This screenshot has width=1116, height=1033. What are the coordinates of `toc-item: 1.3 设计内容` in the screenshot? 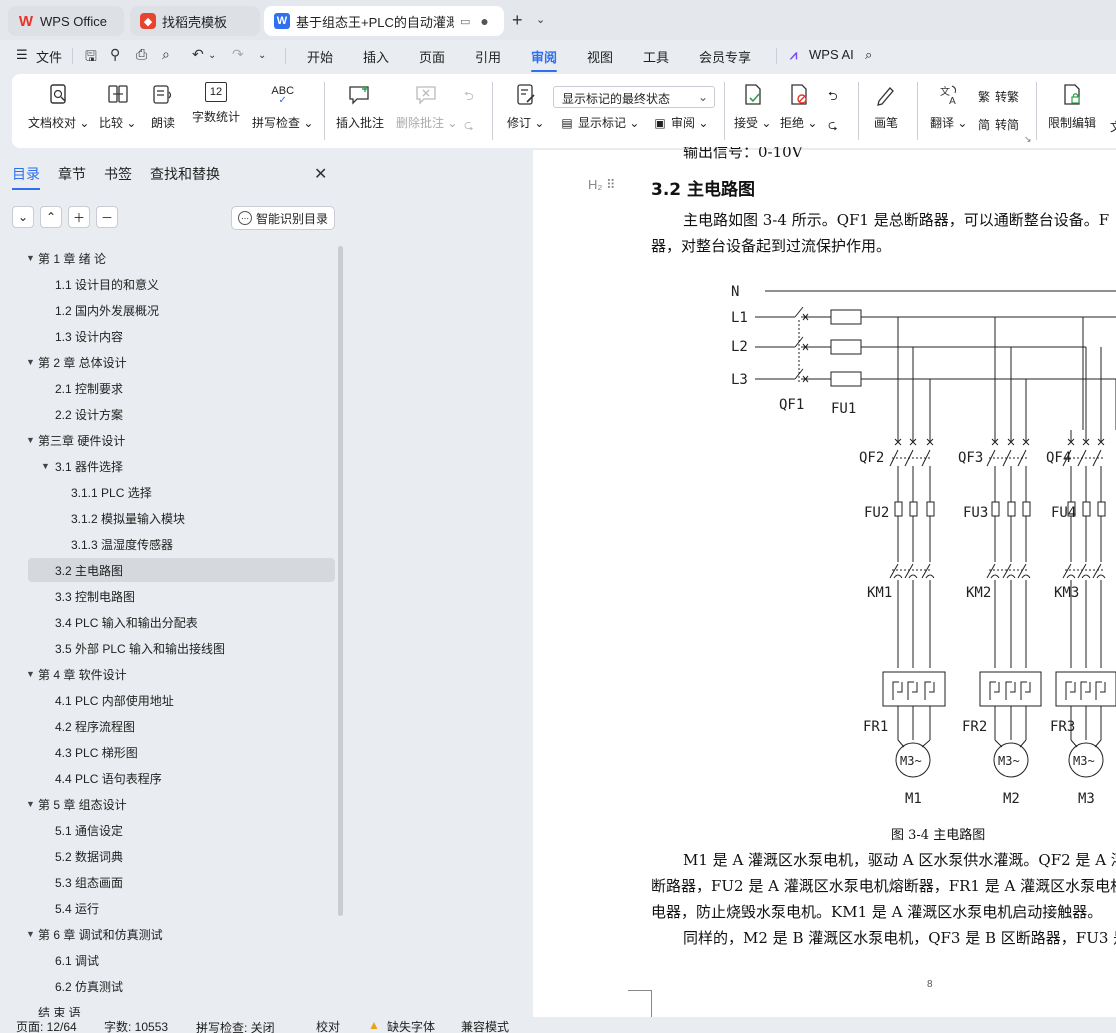 It's located at (167, 336).